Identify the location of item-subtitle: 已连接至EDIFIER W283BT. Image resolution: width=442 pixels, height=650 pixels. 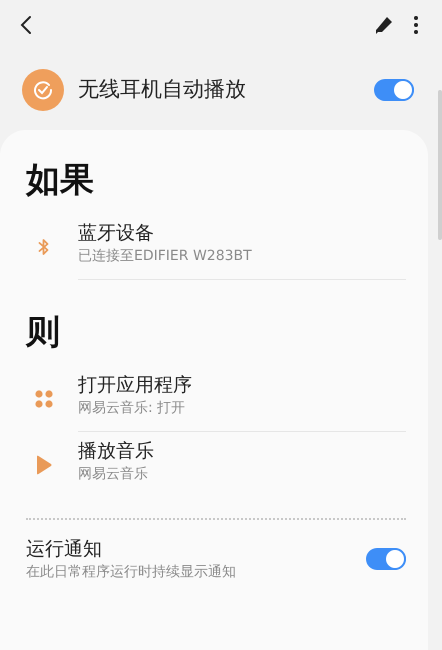
(165, 256).